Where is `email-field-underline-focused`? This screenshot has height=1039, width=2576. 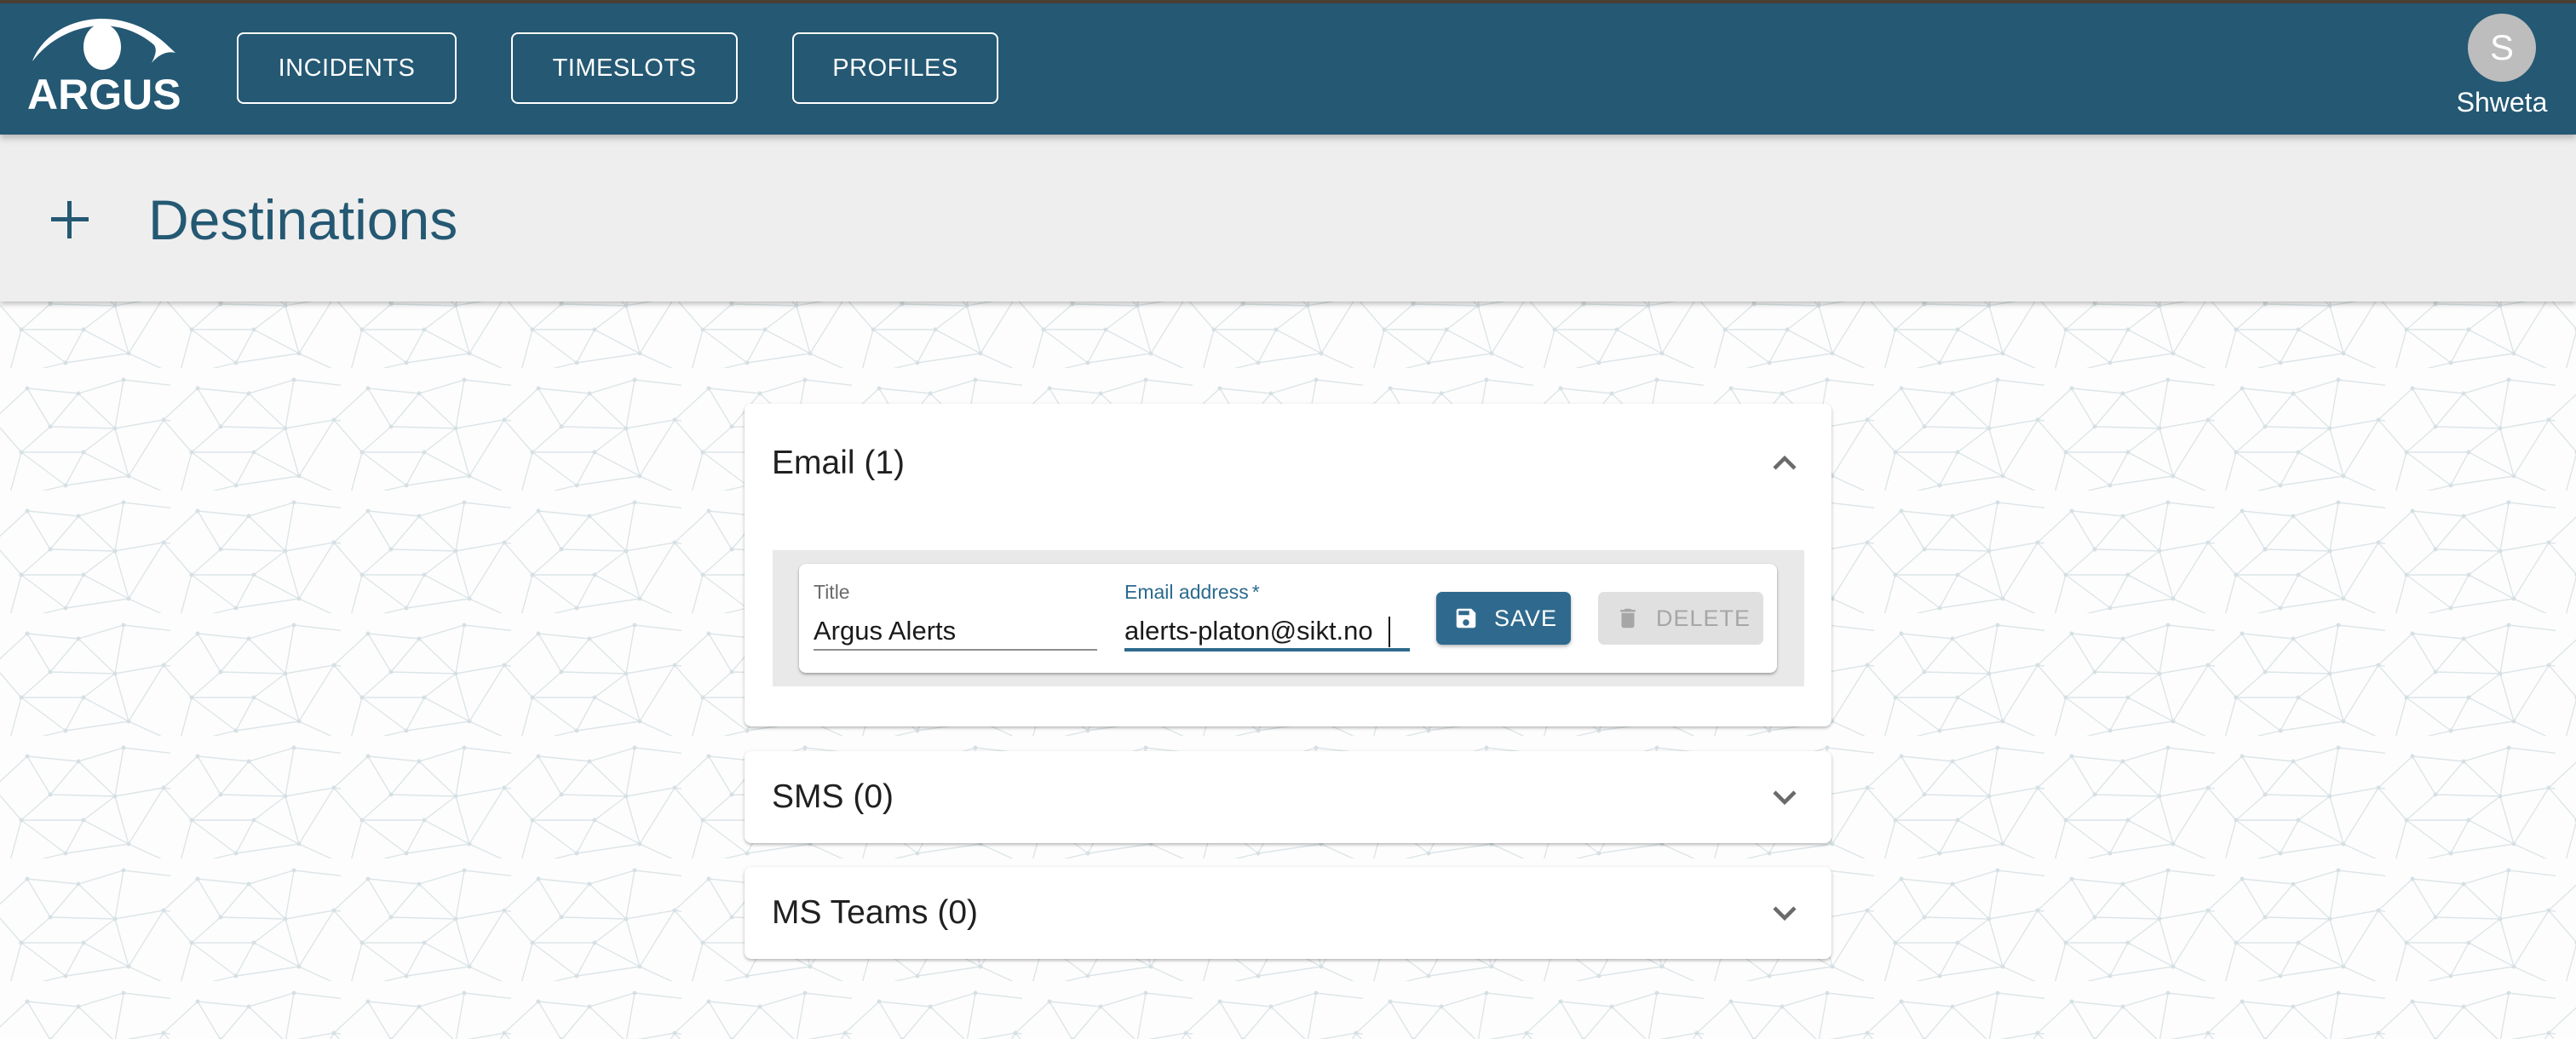 email-field-underline-focused is located at coordinates (1267, 650).